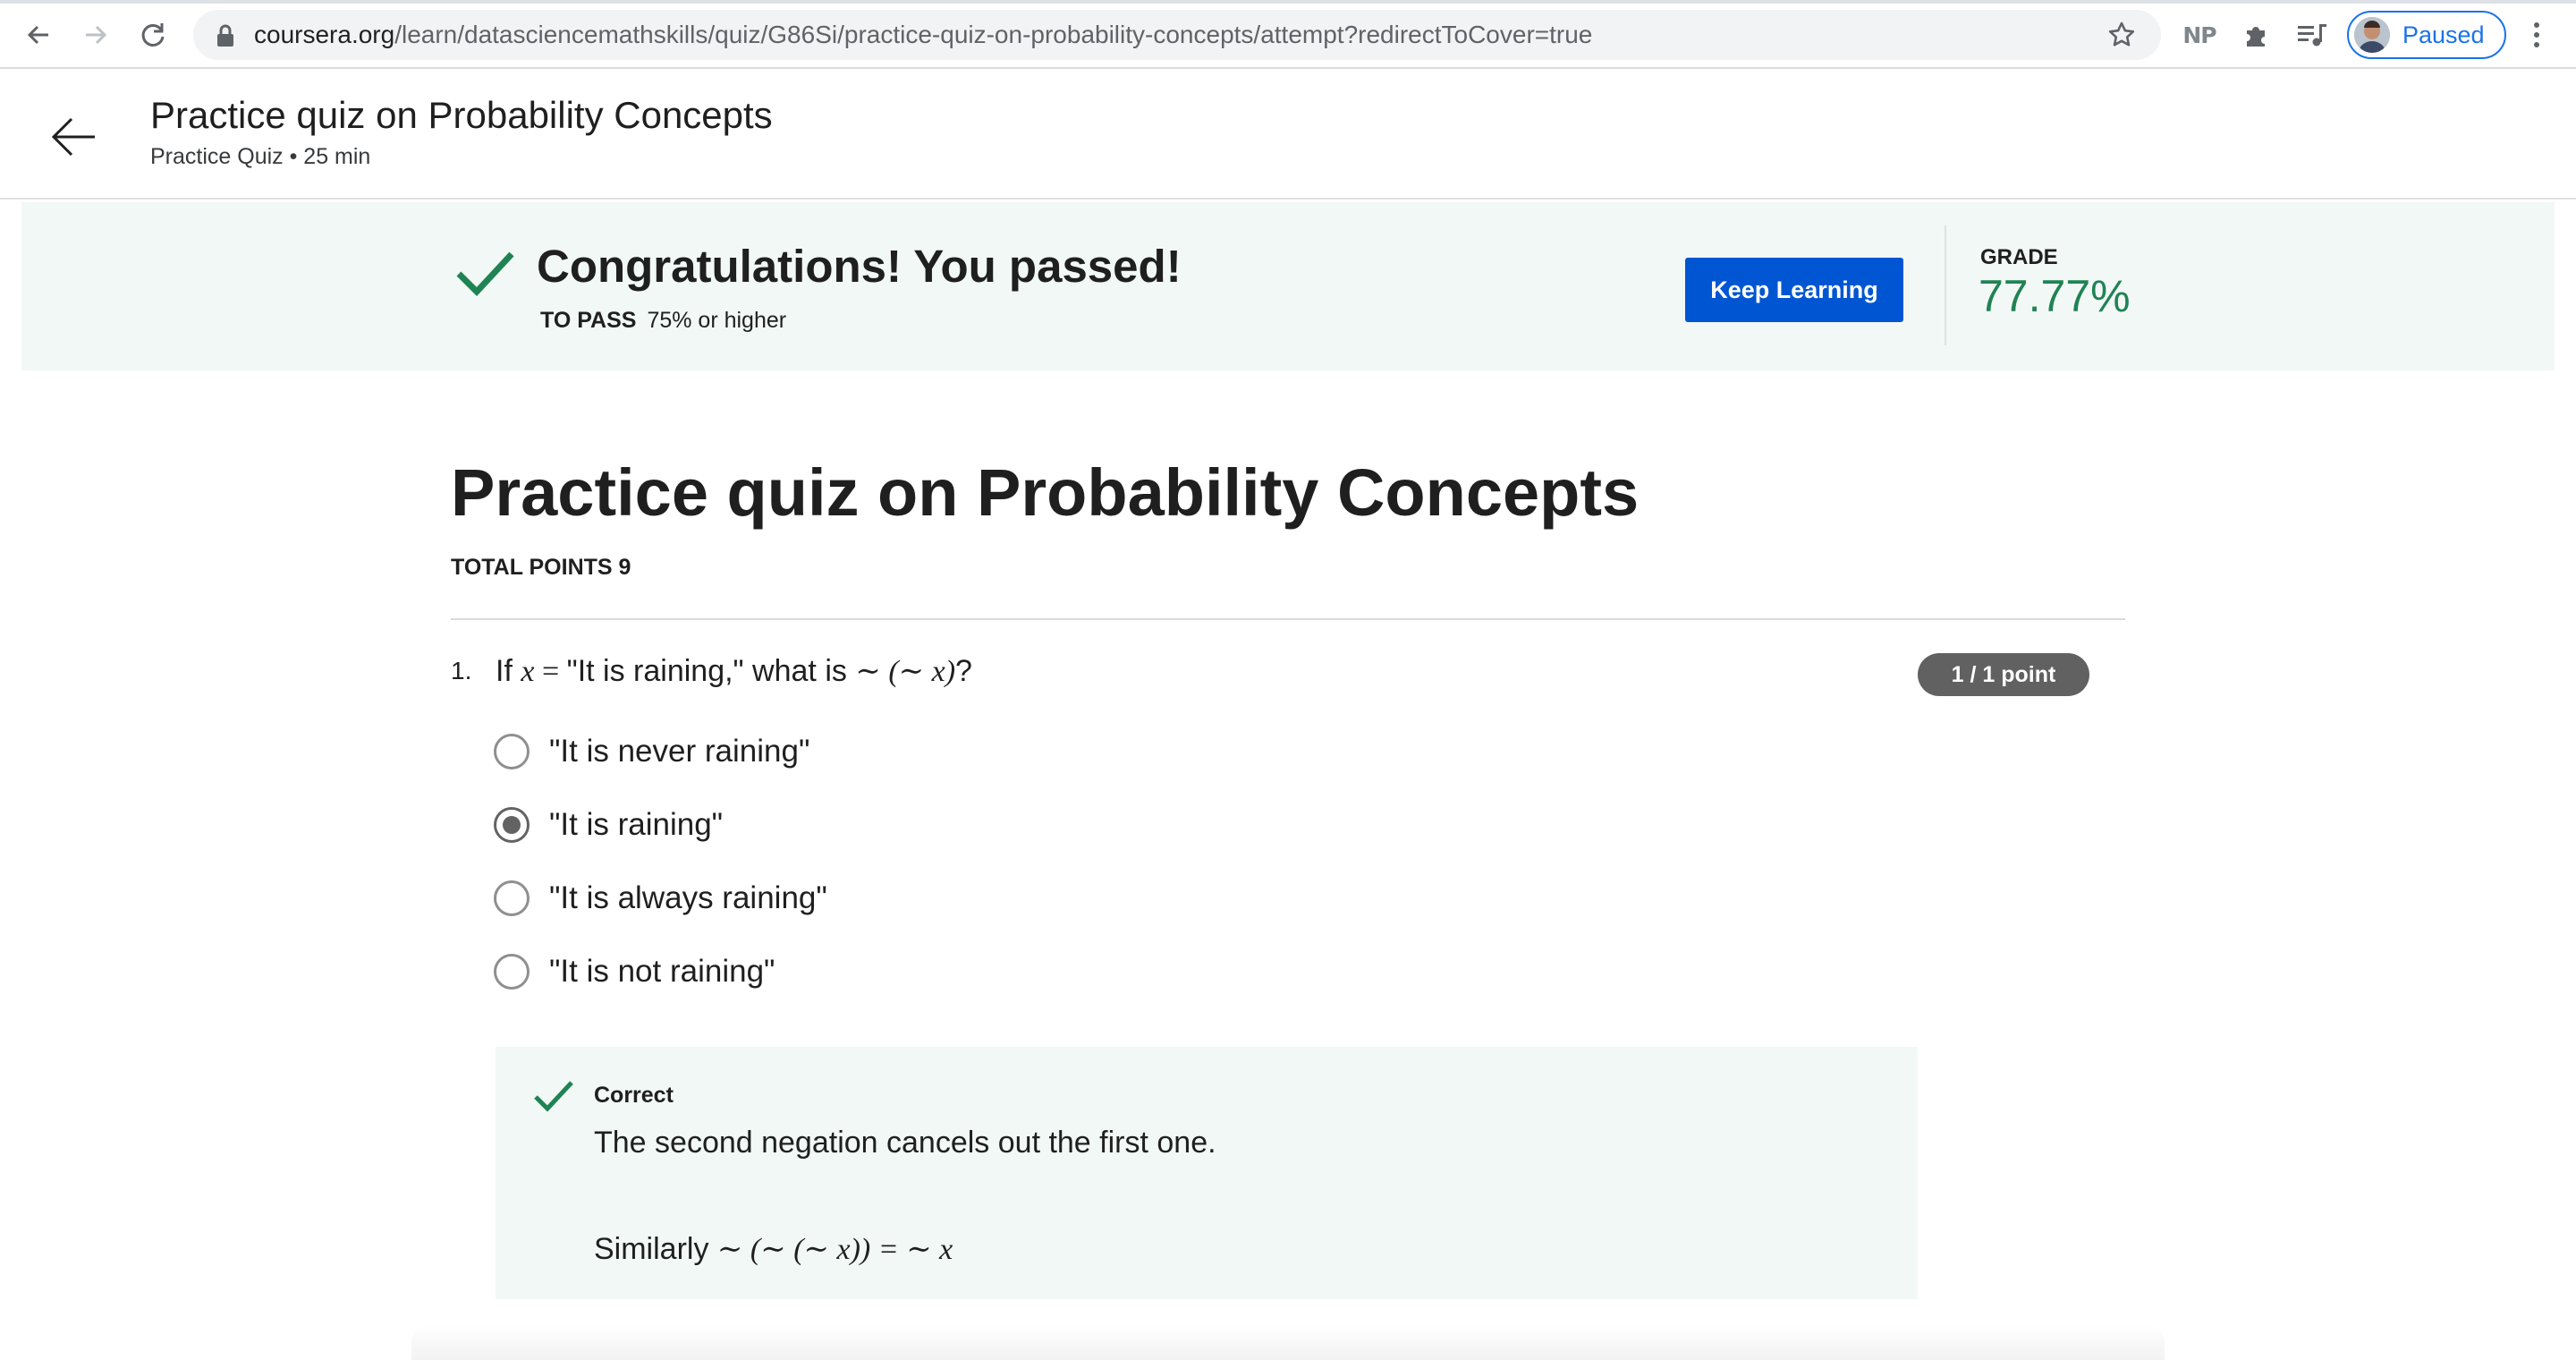 The width and height of the screenshot is (2576, 1360). What do you see at coordinates (963, 671) in the screenshot?
I see `question-suffix: ?` at bounding box center [963, 671].